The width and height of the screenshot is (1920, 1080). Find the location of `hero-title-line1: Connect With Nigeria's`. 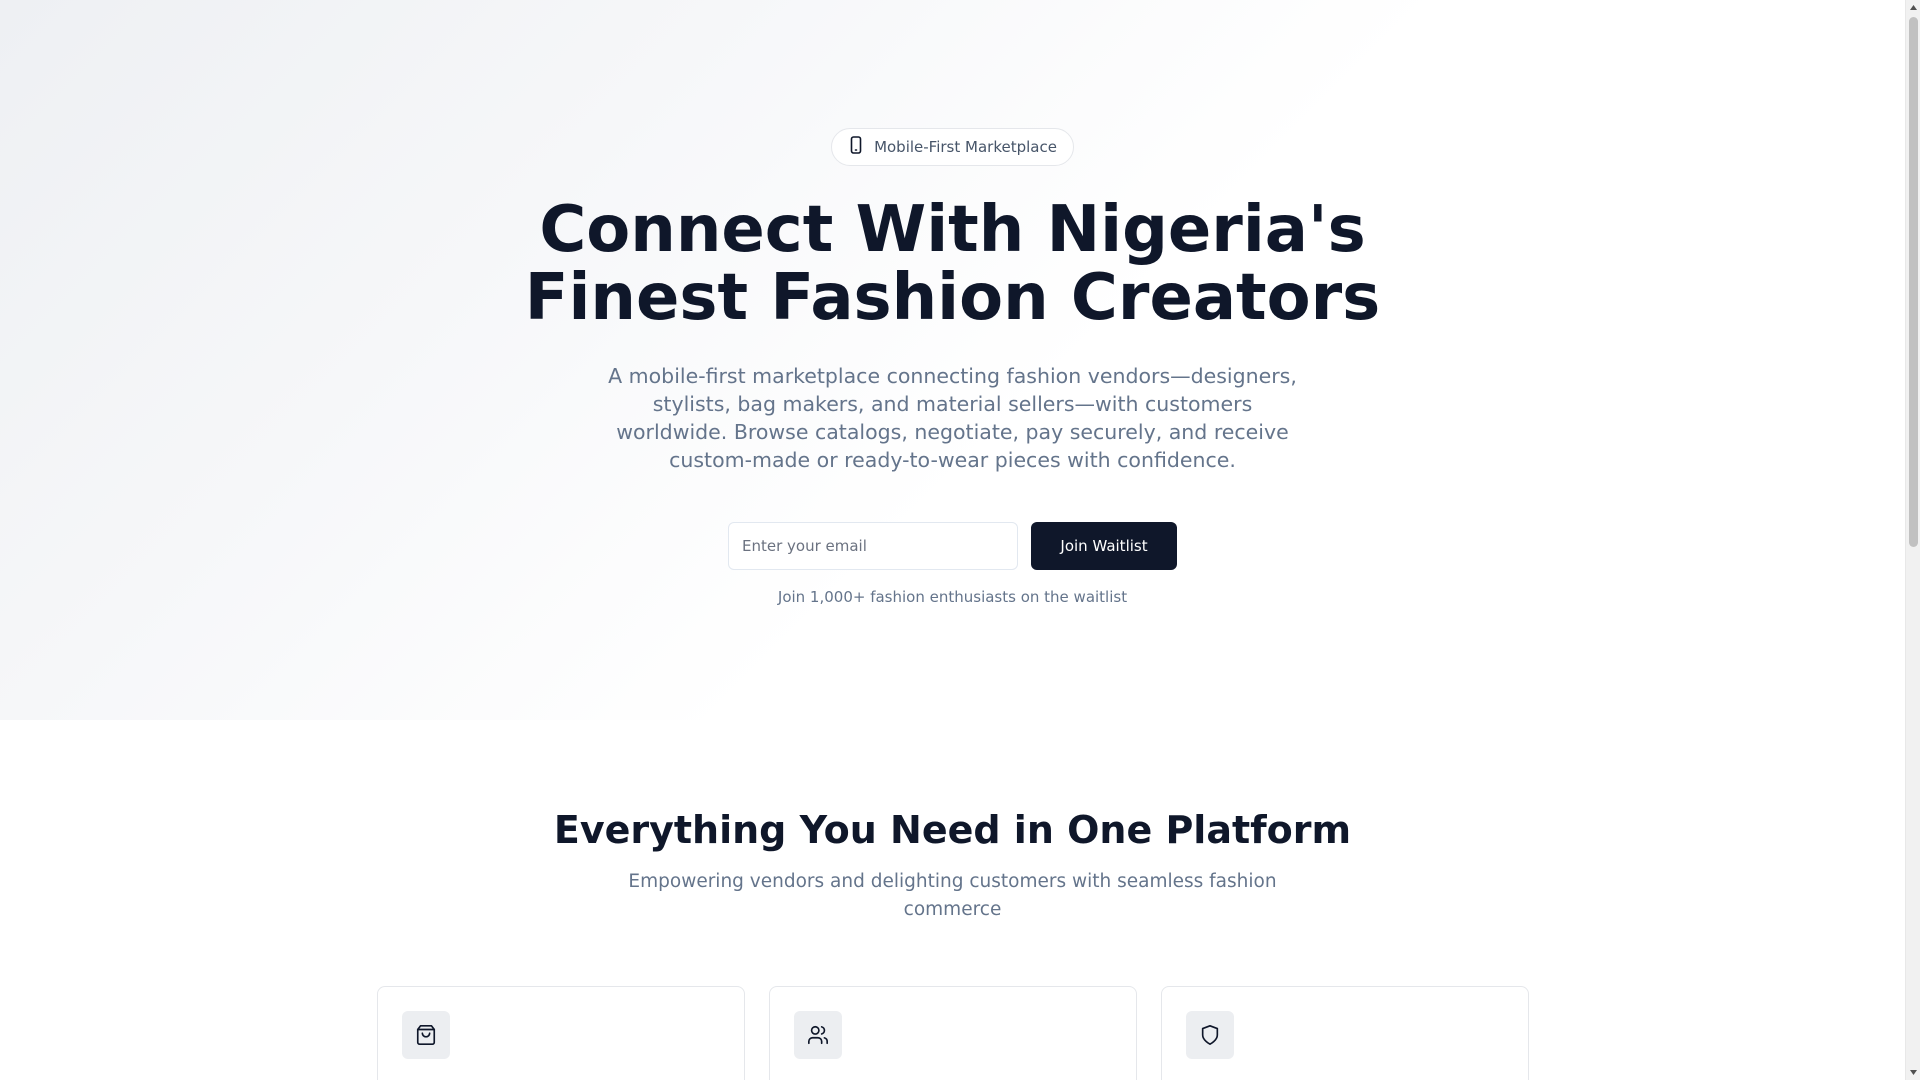

hero-title-line1: Connect With Nigeria's is located at coordinates (952, 230).